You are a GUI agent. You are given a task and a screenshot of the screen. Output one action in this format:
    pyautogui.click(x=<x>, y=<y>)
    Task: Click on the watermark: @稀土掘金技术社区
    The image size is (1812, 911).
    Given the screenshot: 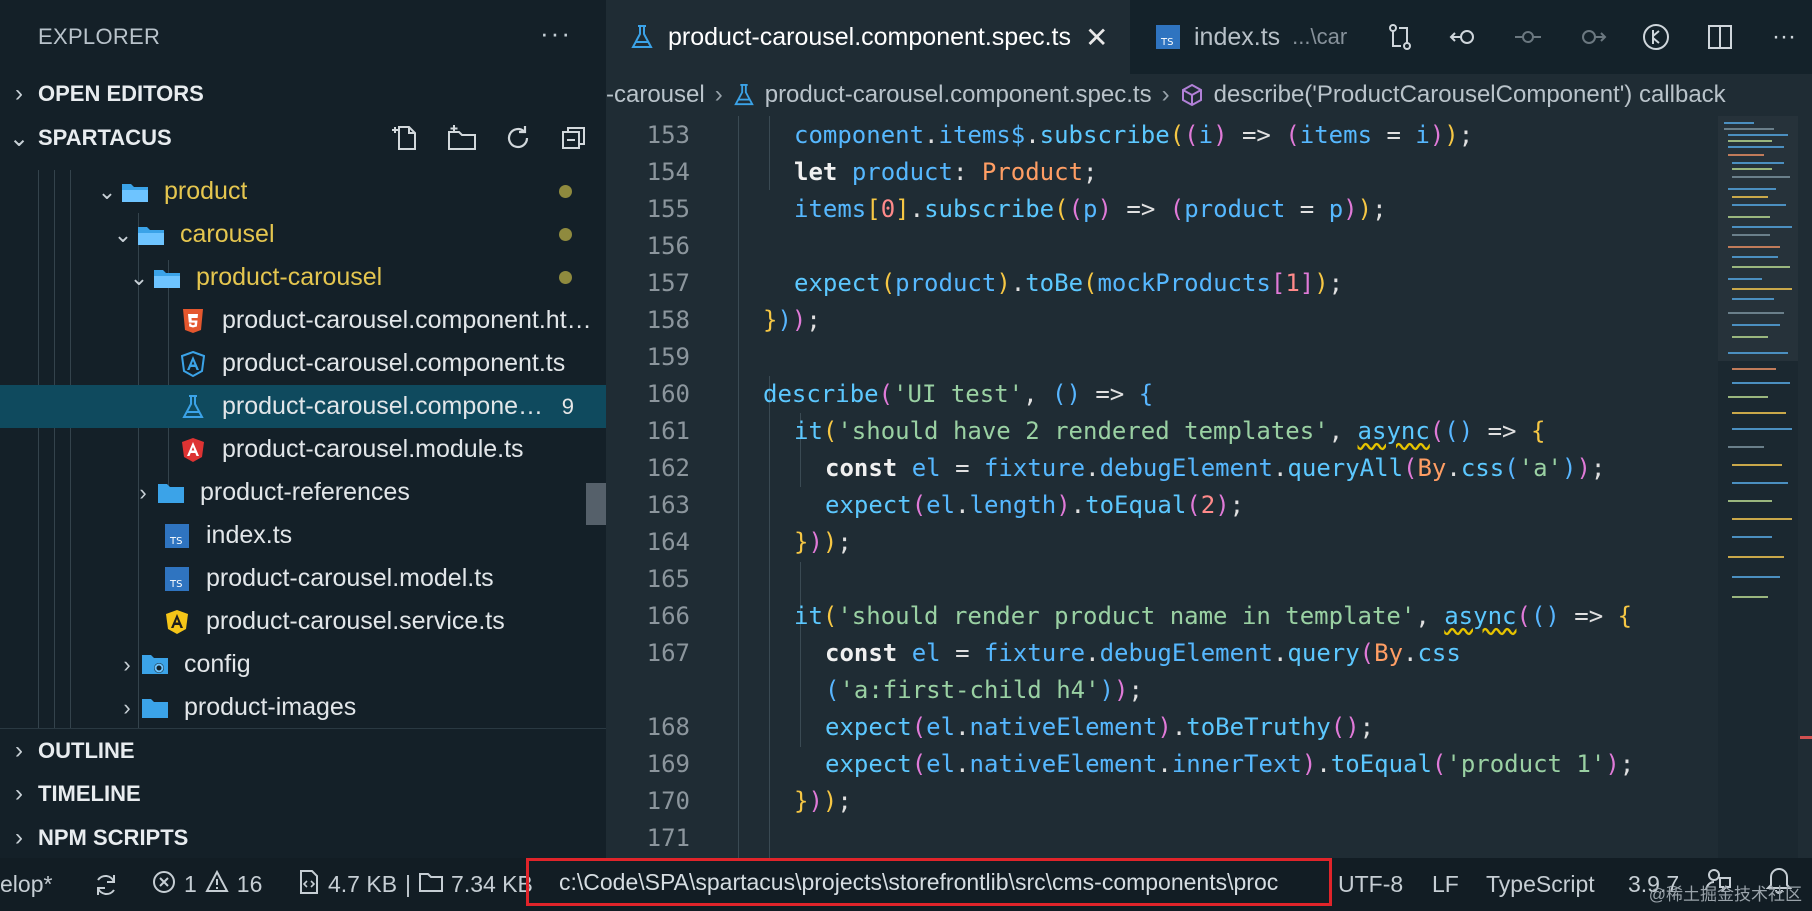 What is the action you would take?
    pyautogui.click(x=1725, y=894)
    